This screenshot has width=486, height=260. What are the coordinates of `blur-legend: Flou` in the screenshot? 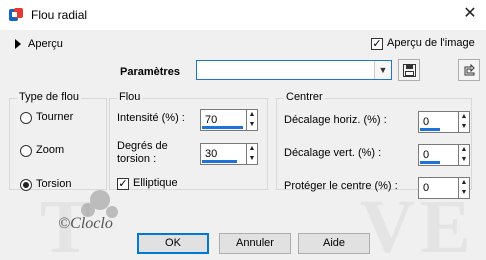 It's located at (130, 97).